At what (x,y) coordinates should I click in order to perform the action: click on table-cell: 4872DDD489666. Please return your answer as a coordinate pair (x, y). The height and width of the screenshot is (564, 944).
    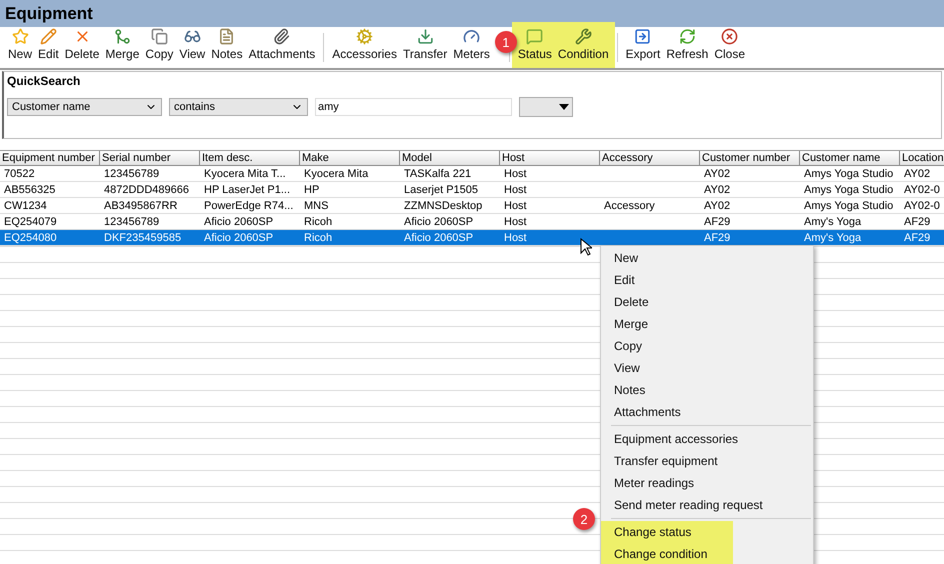
    Looking at the image, I should click on (147, 190).